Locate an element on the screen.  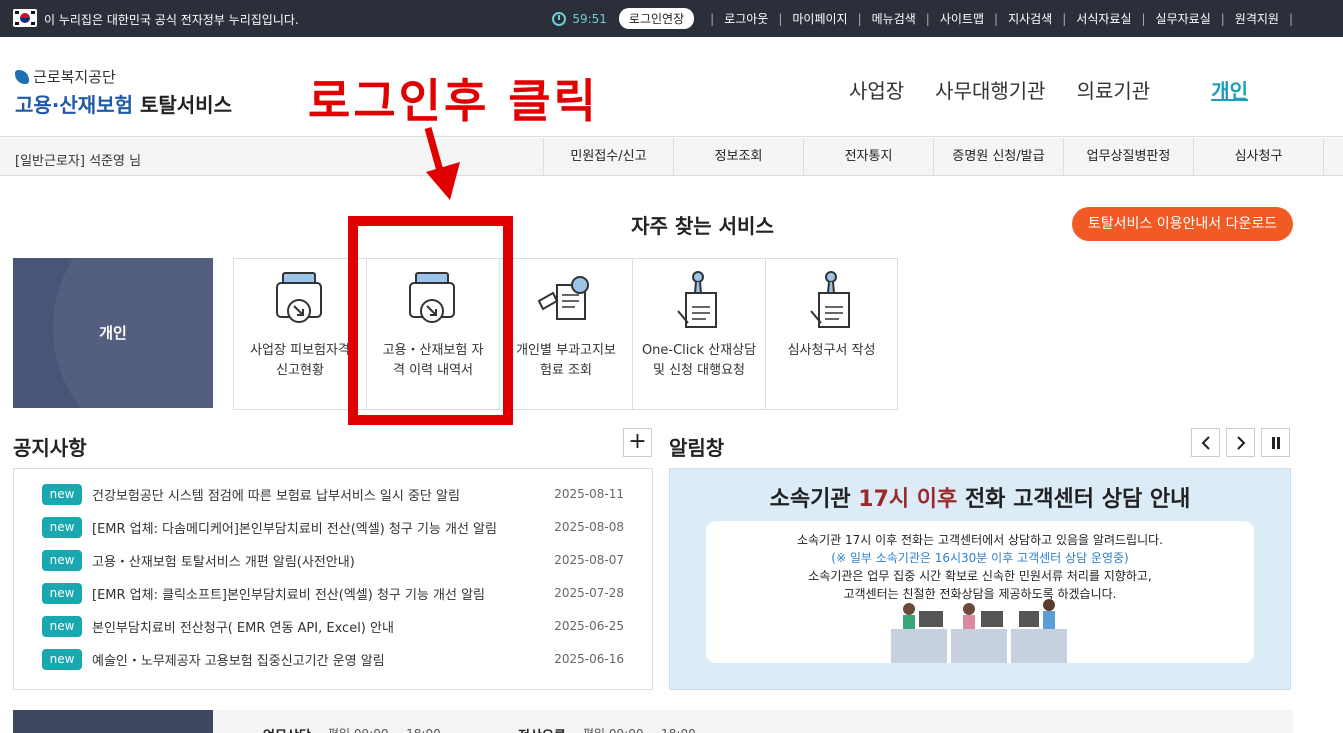
service-label-1a: 사업장 피보험자격 is located at coordinates (300, 350).